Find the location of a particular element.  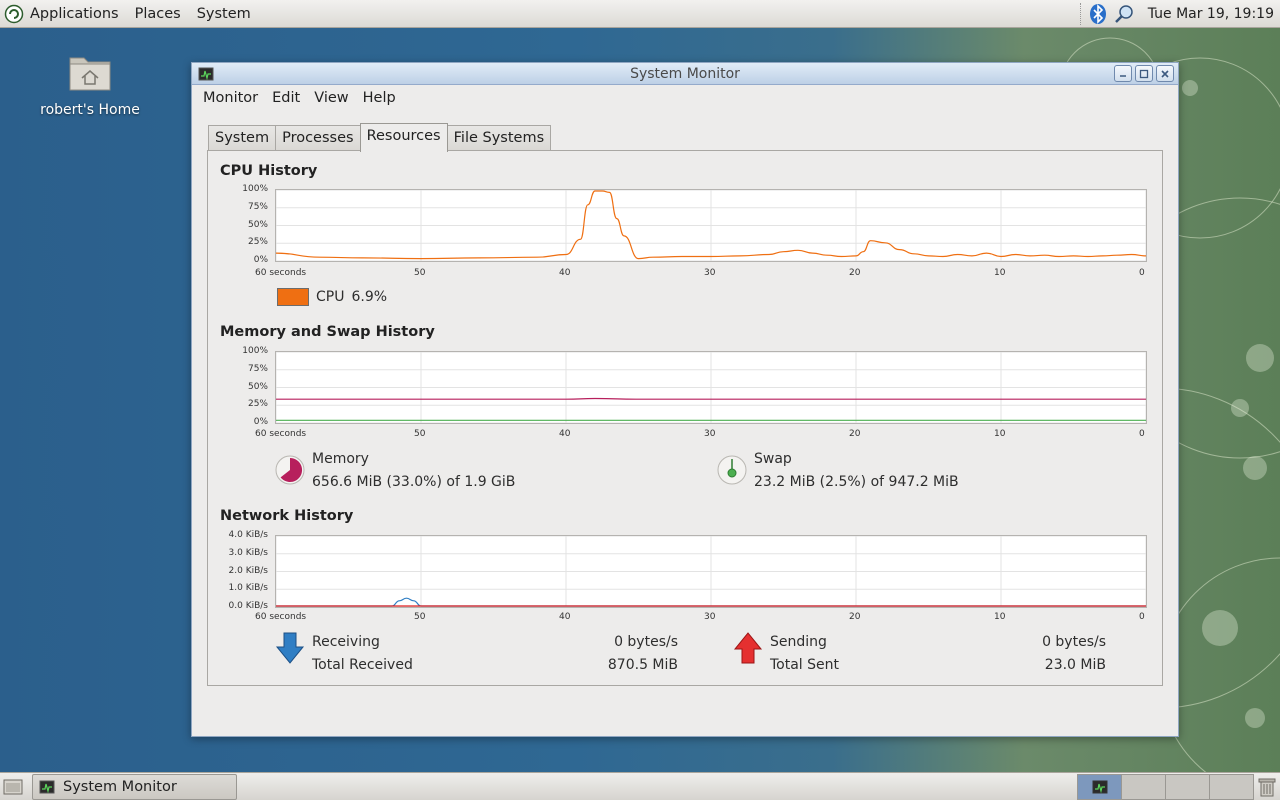

menu-monitor: Monitor is located at coordinates (230, 98).